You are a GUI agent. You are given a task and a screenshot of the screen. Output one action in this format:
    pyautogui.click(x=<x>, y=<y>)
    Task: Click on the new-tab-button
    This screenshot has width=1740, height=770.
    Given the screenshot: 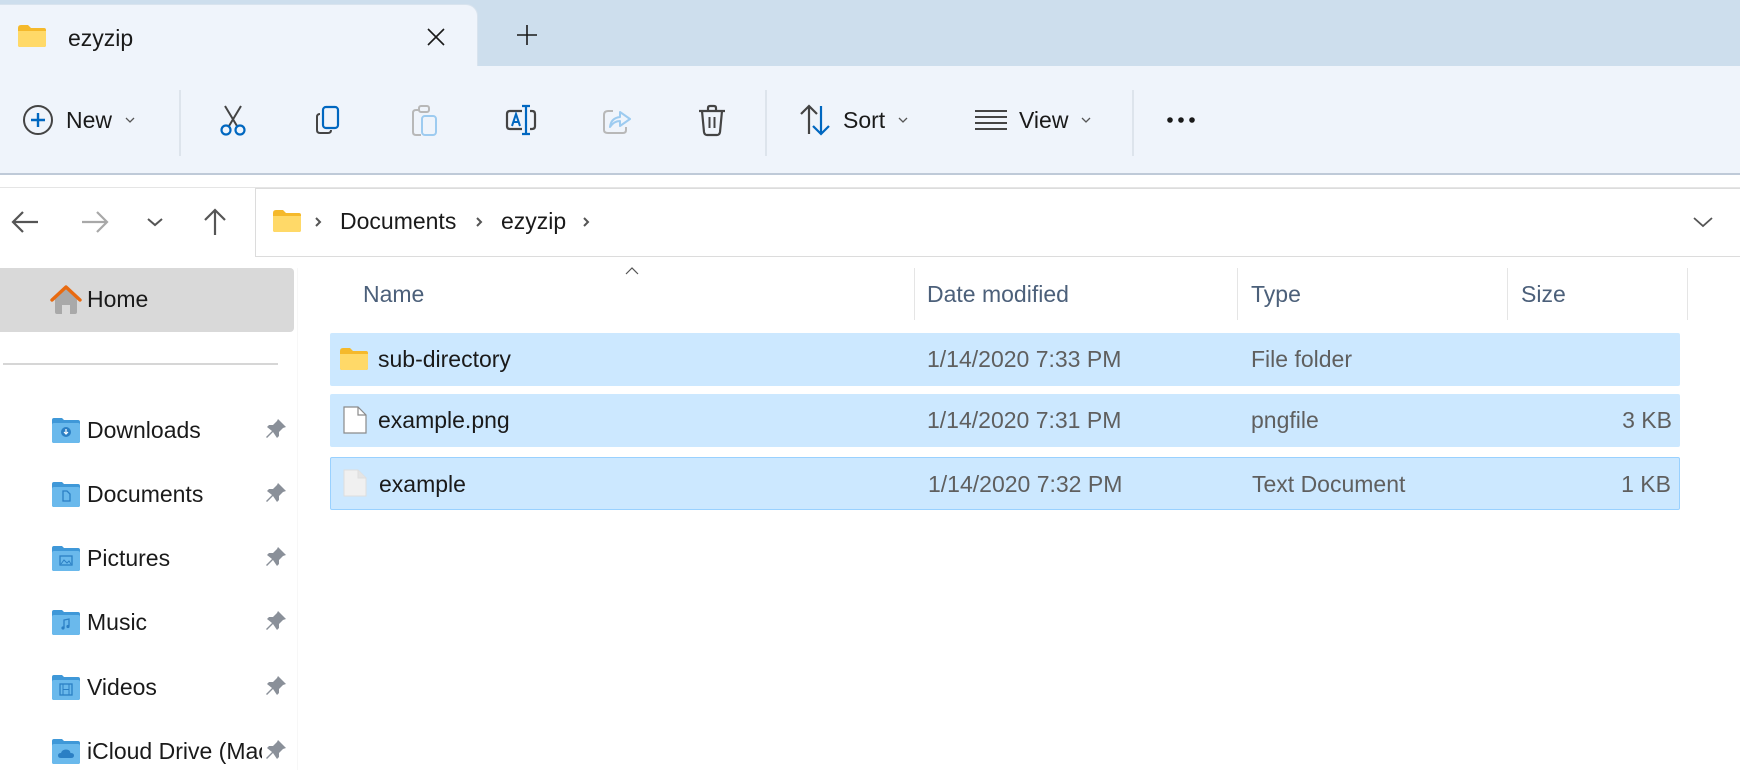 What is the action you would take?
    pyautogui.click(x=527, y=35)
    